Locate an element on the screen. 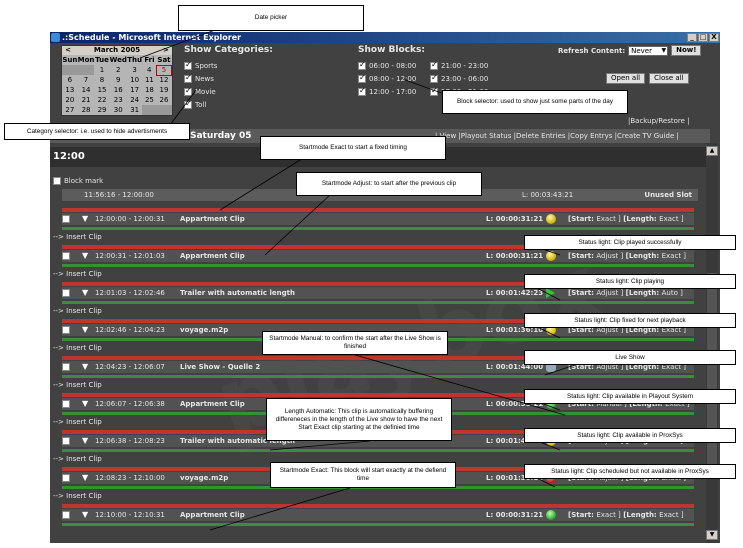  minimize-icon: _ is located at coordinates (692, 37).